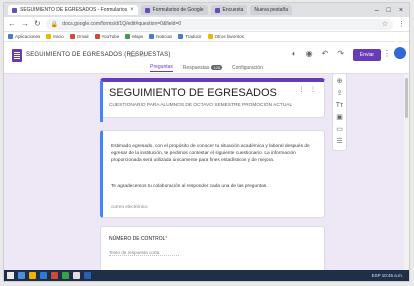 The image size is (414, 286). What do you see at coordinates (190, 36) in the screenshot?
I see `bookmark-item: Traducir` at bounding box center [190, 36].